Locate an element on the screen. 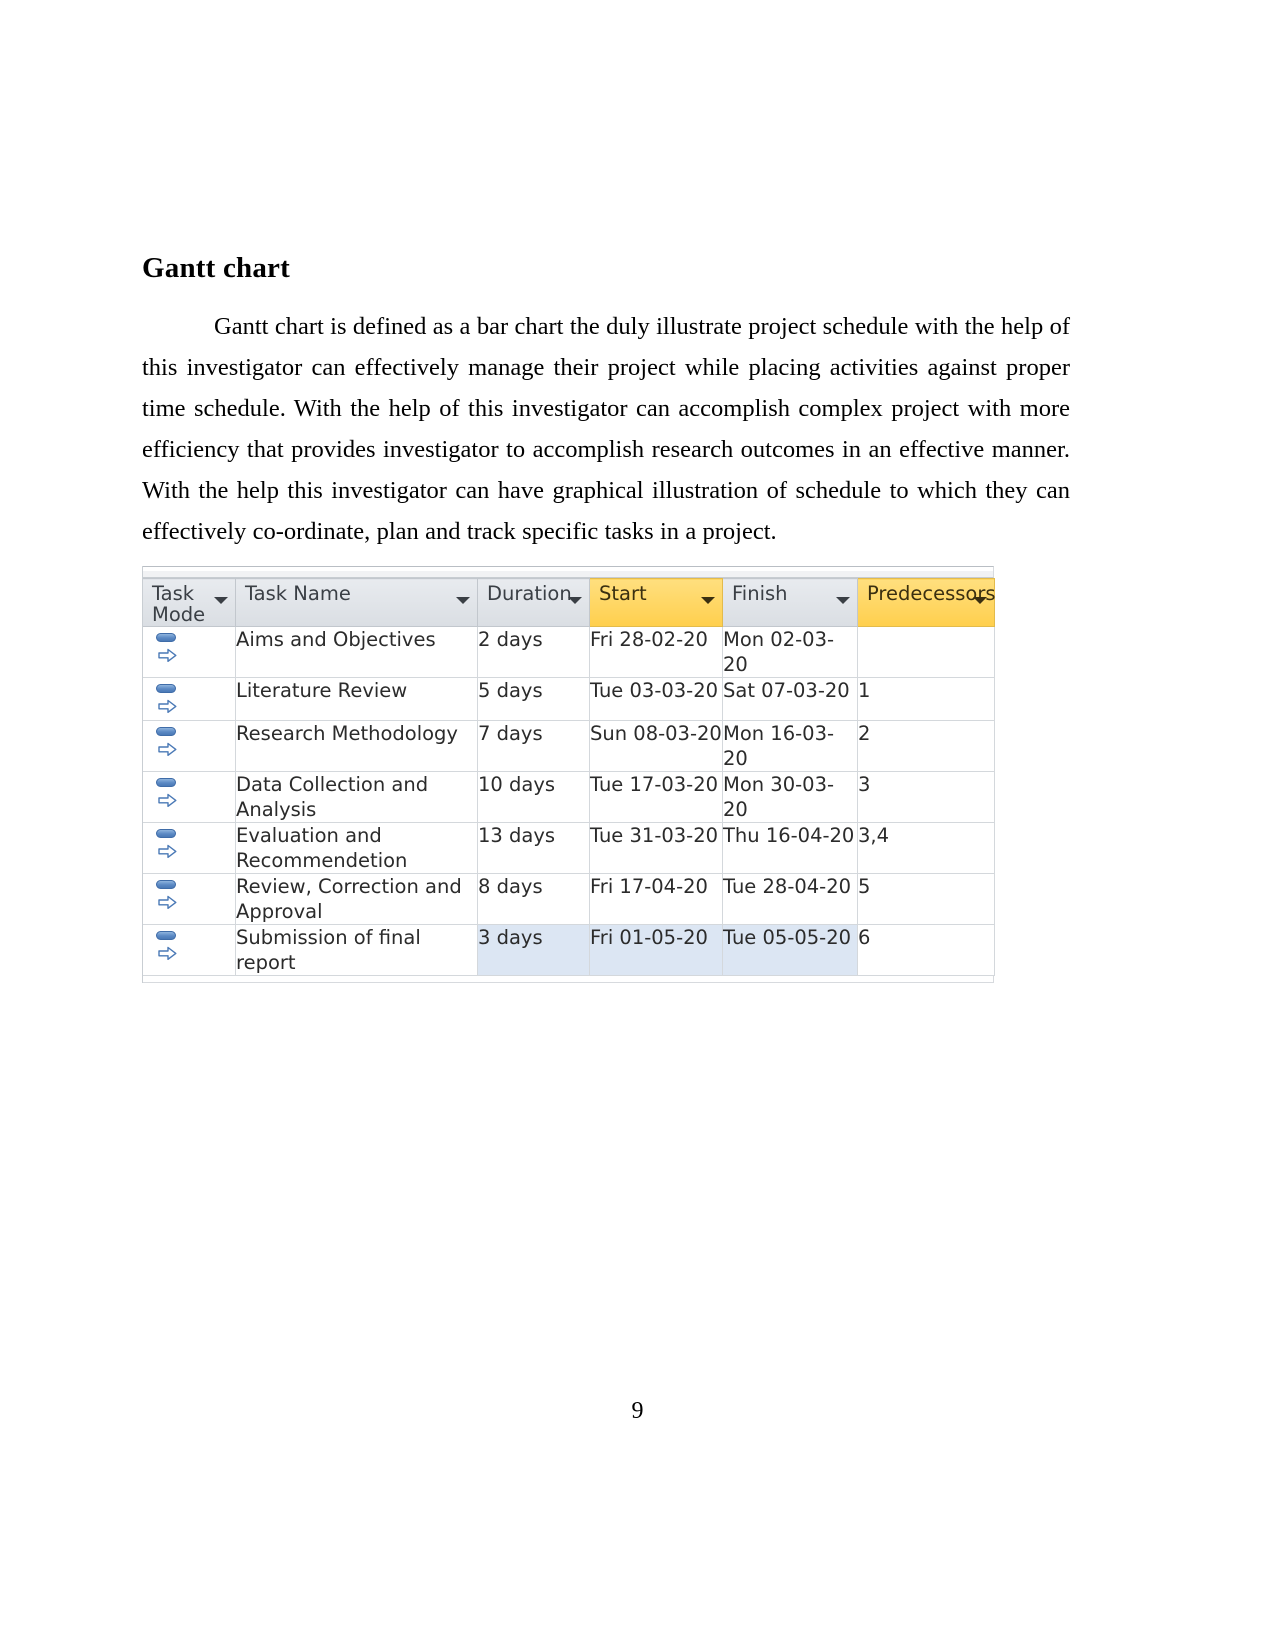 The image size is (1275, 1651). cell-task-name: Review, Correction and Approval is located at coordinates (356, 899).